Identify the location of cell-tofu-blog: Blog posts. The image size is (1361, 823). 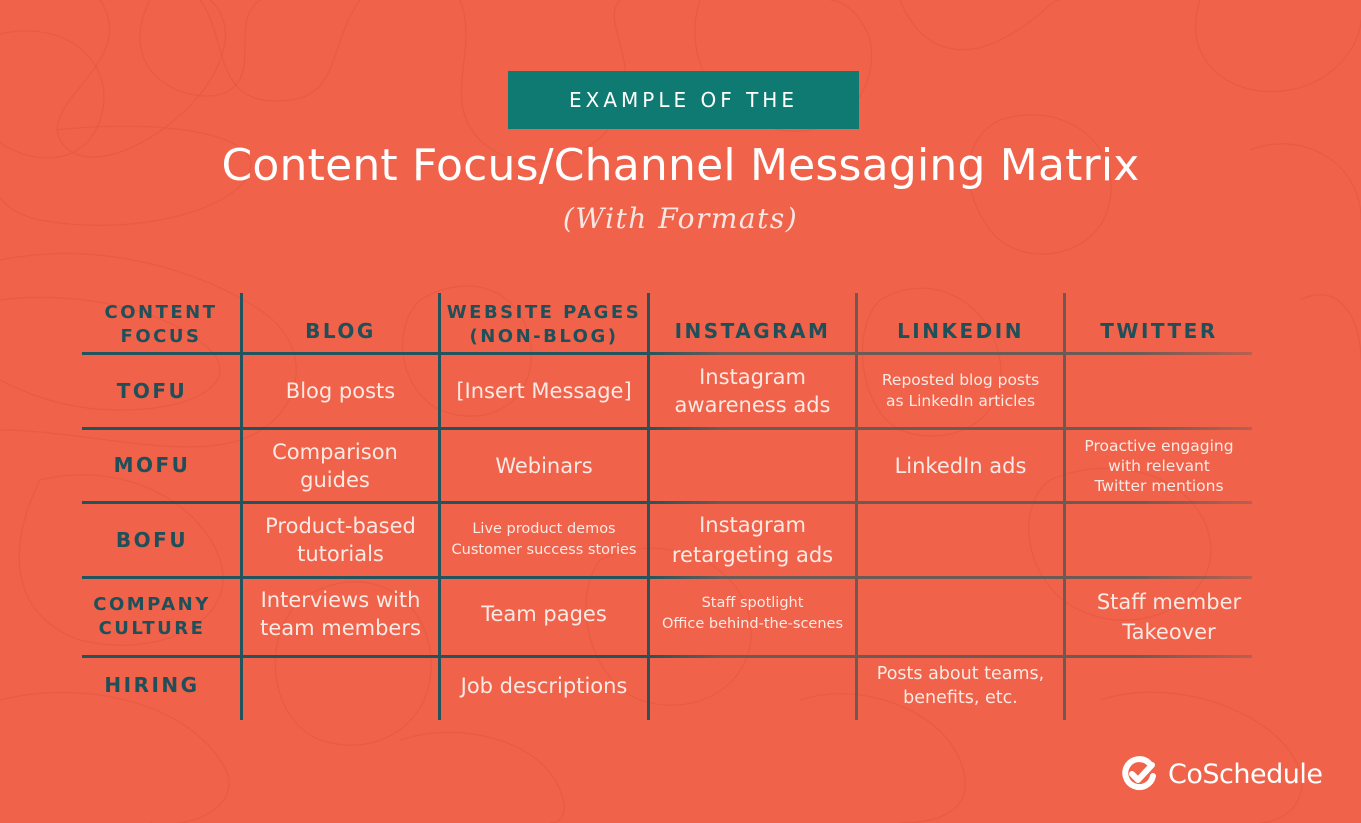
(340, 391).